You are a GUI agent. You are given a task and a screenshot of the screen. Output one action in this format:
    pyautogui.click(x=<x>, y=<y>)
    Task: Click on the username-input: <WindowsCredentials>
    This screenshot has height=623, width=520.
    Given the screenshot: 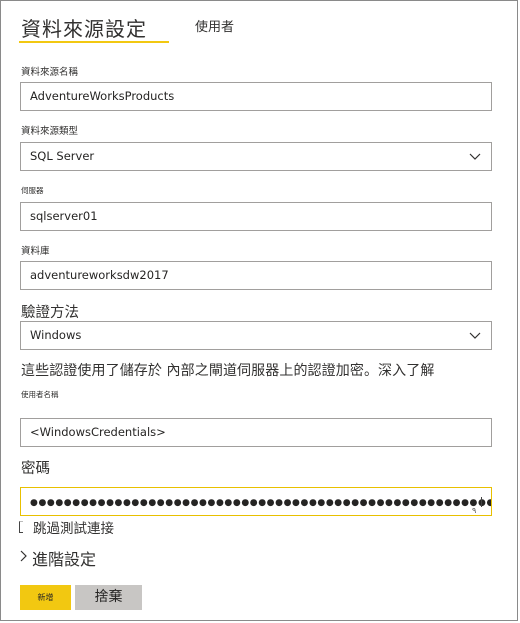 What is the action you would take?
    pyautogui.click(x=256, y=432)
    